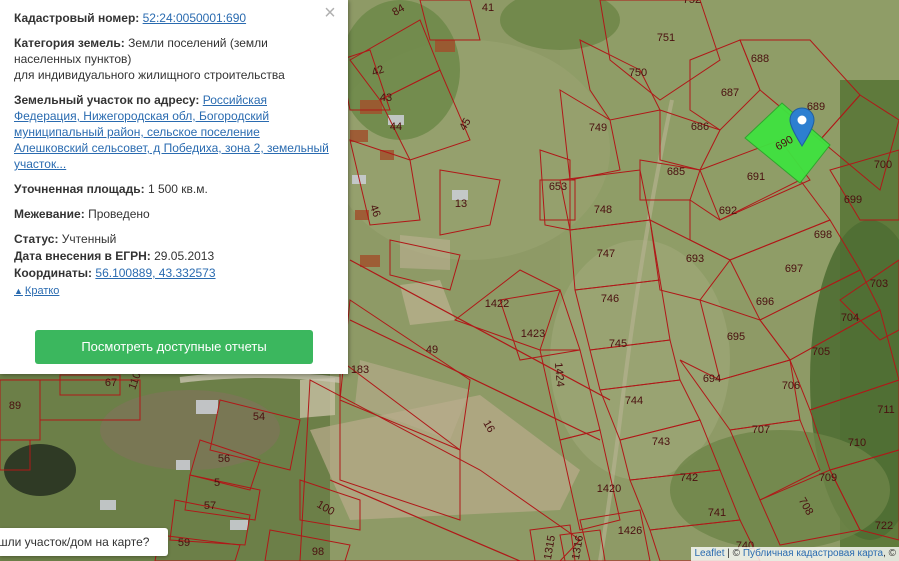 Image resolution: width=899 pixels, height=561 pixels. I want to click on plot-label-89: 89, so click(15, 406).